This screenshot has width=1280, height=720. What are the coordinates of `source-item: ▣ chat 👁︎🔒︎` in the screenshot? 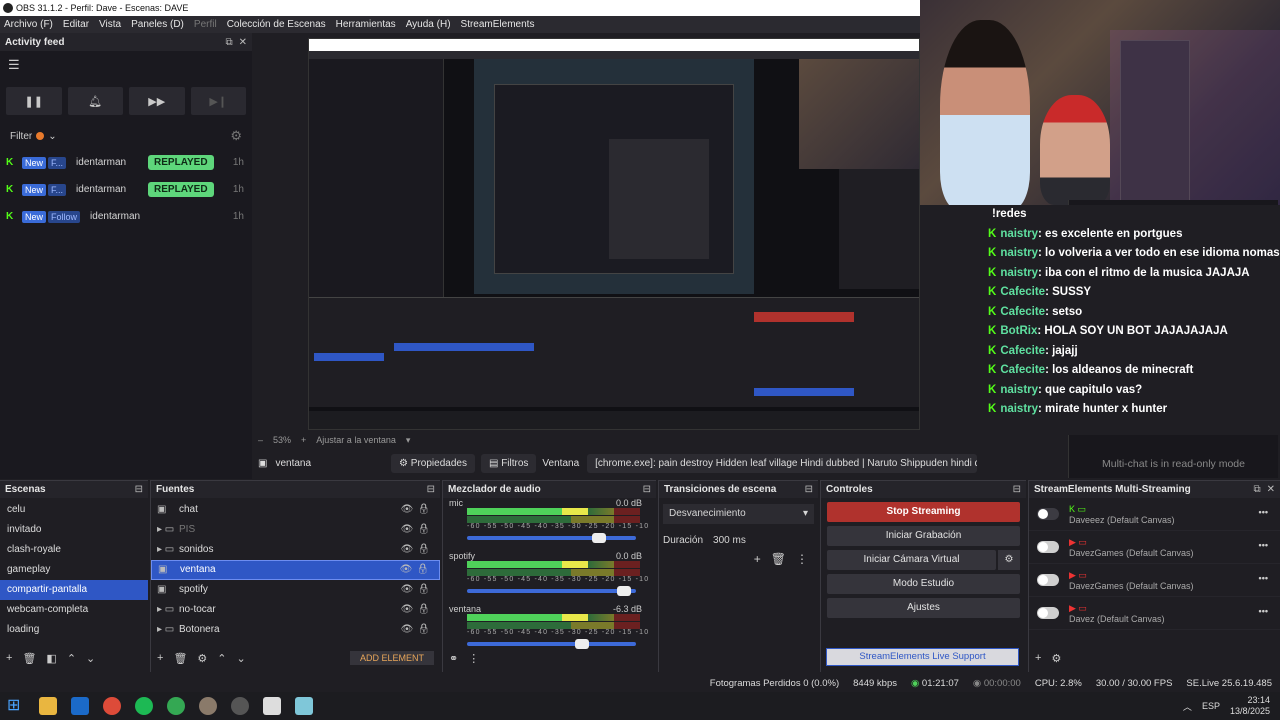 It's located at (295, 510).